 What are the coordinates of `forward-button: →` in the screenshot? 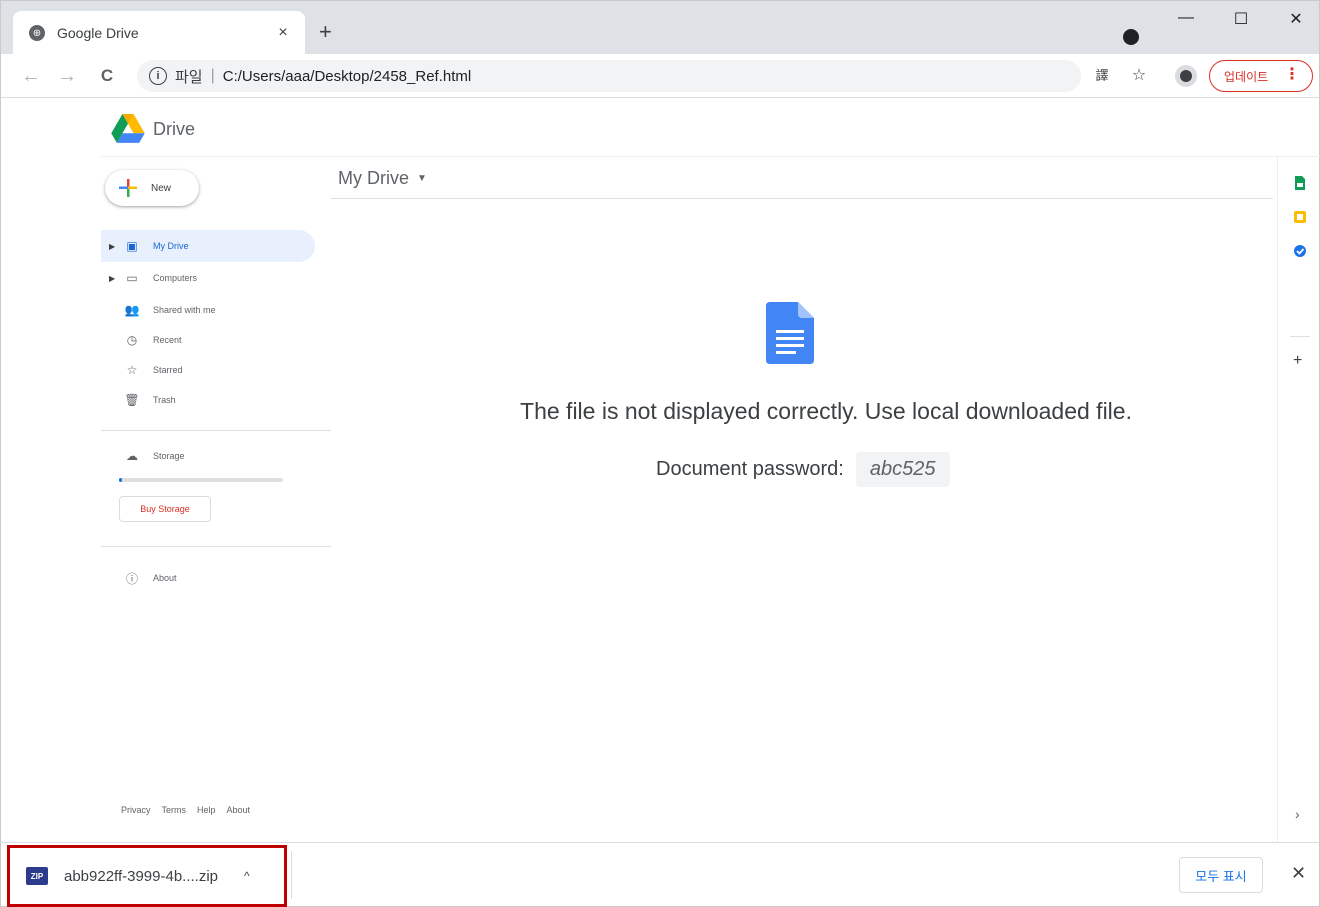 It's located at (67, 76).